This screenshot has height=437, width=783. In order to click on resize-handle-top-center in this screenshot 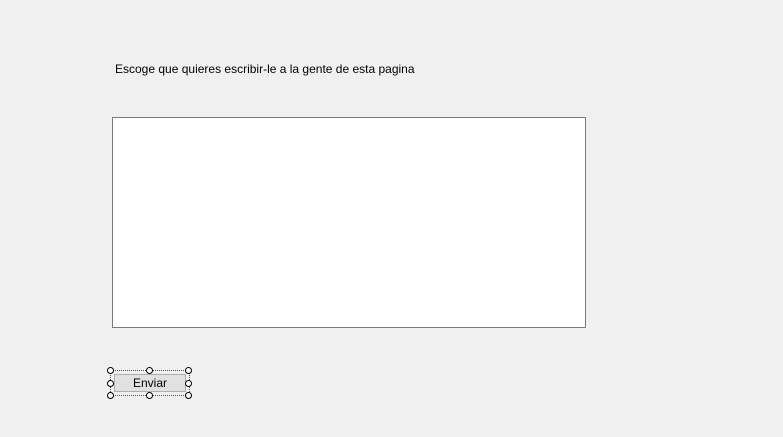, I will do `click(149, 370)`.